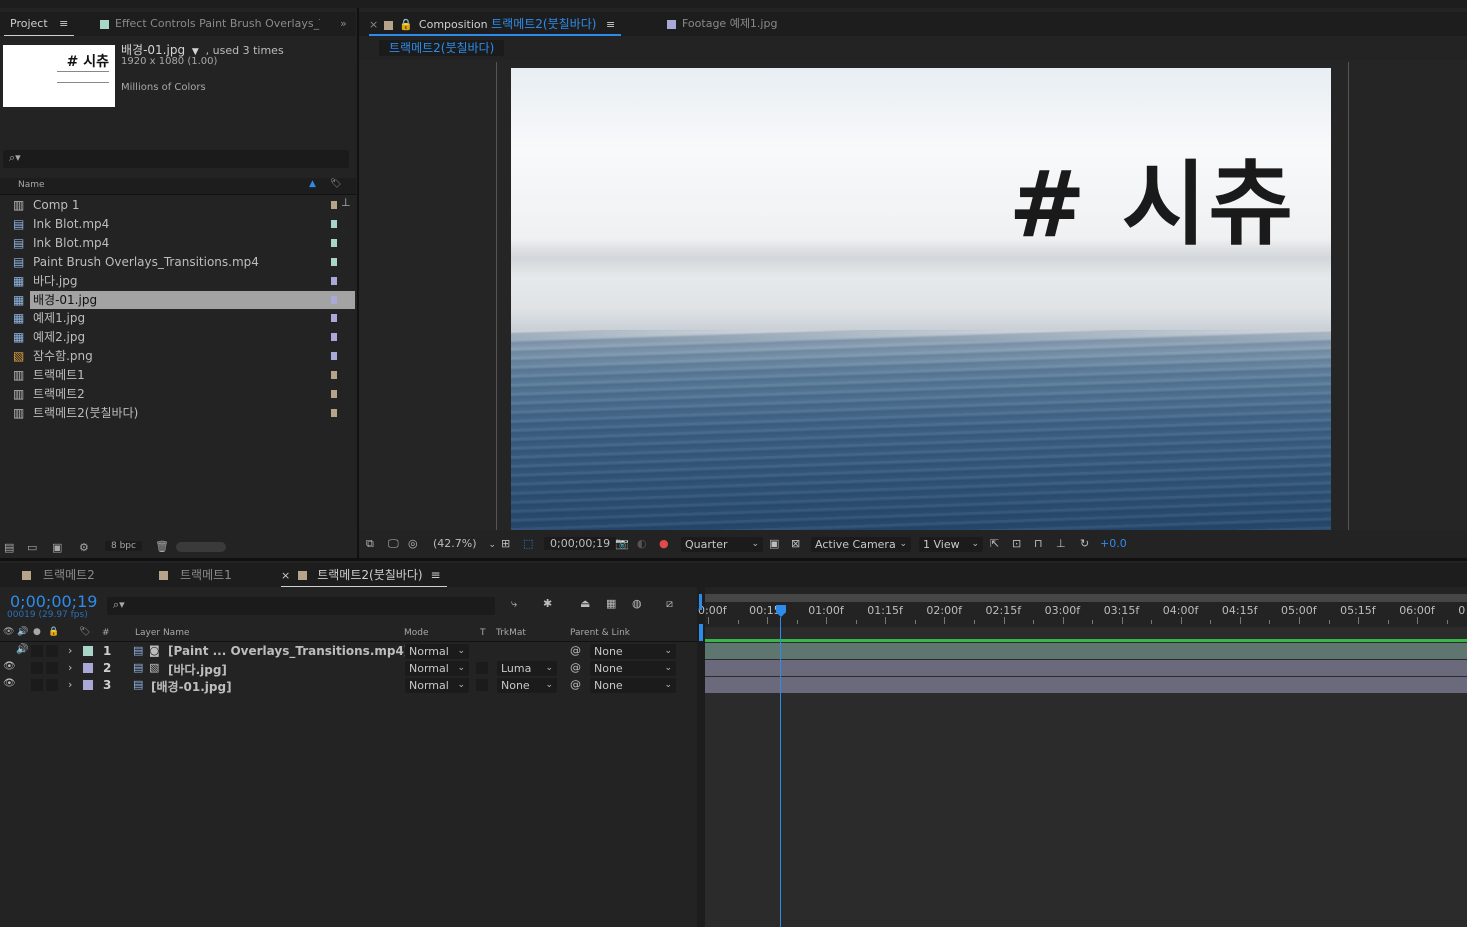  I want to click on project-item: ▧ 잠수함.png, so click(178, 356).